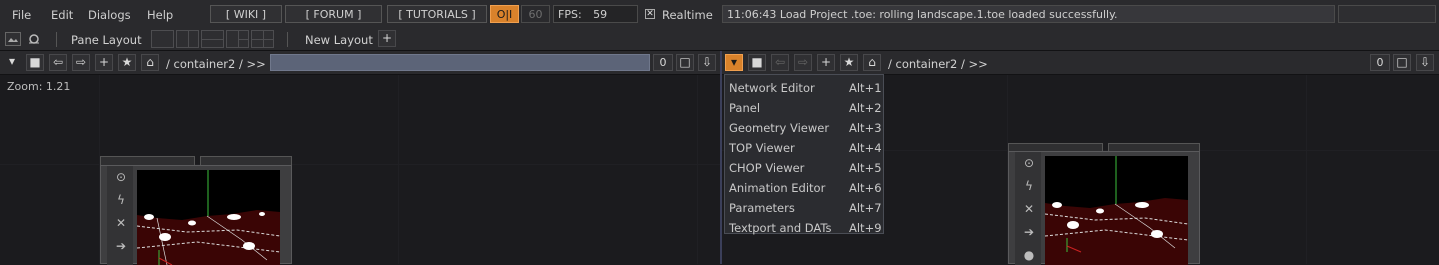 Image resolution: width=1439 pixels, height=265 pixels. What do you see at coordinates (437, 14) in the screenshot?
I see `tutorials-button: [ TUTORIALS ]` at bounding box center [437, 14].